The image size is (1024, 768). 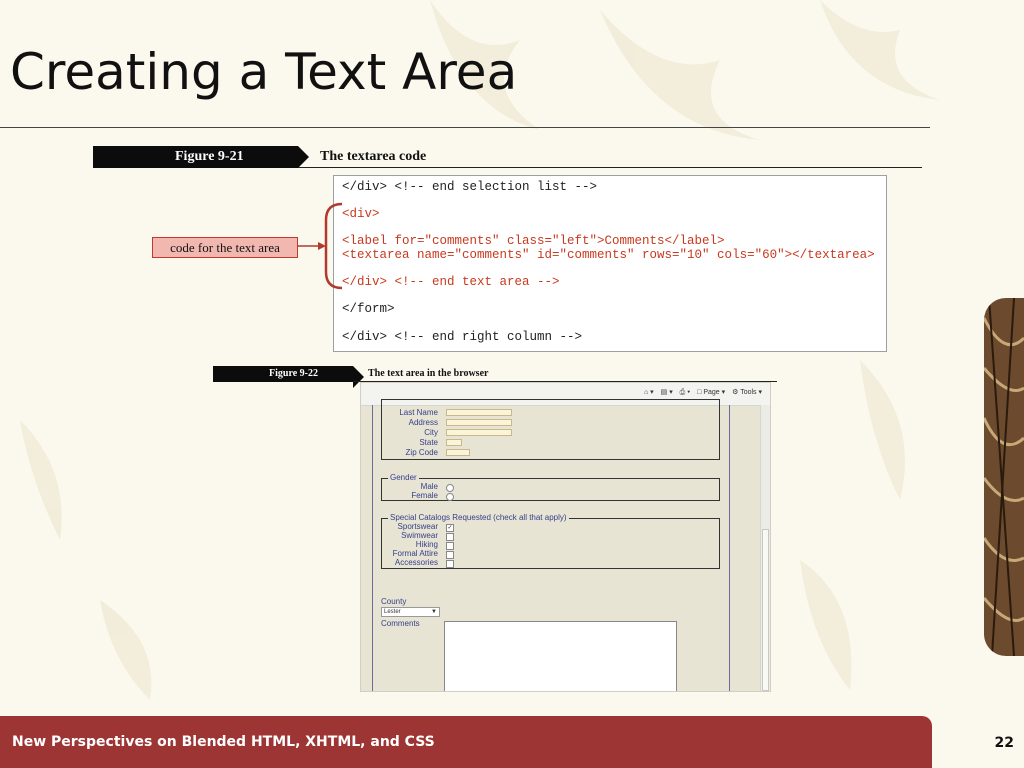 I want to click on gender-fieldset: Gender Male Female, so click(x=550, y=487).